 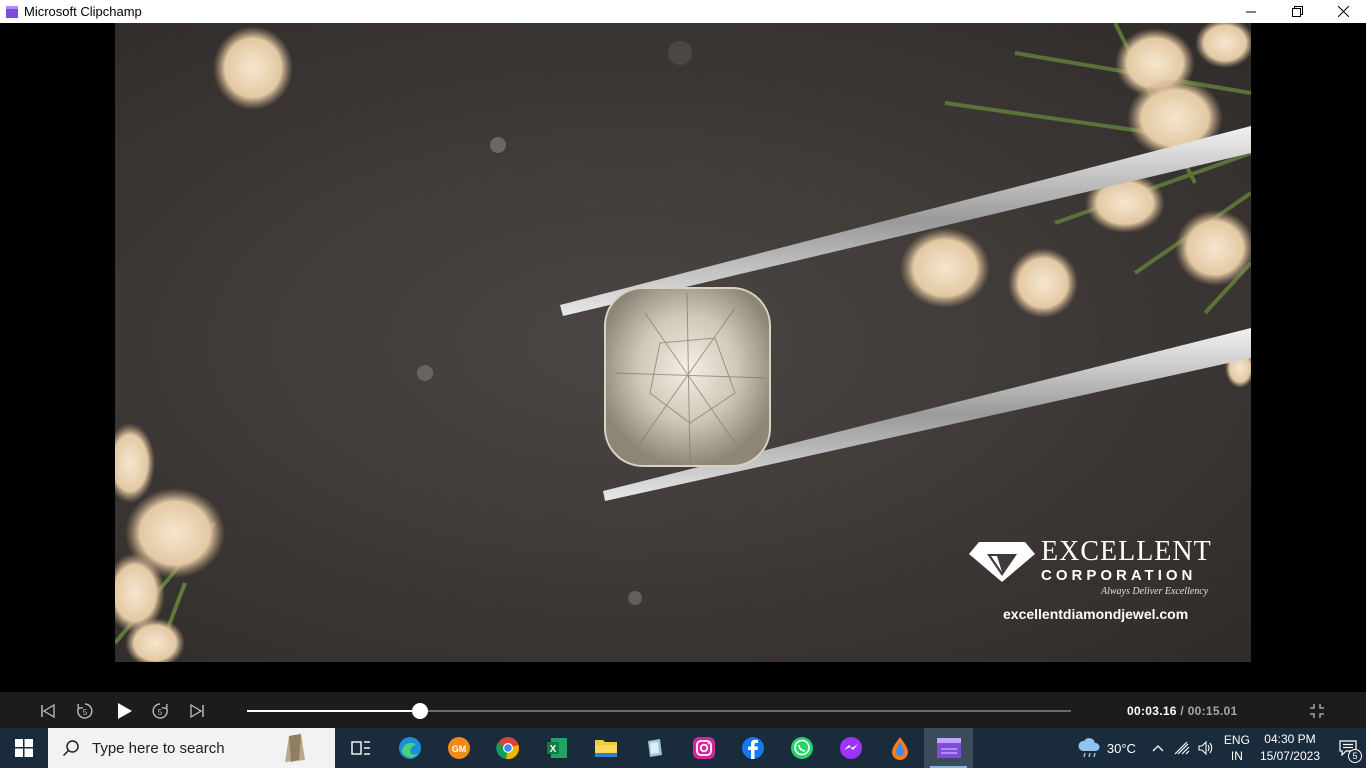 I want to click on task-view-icon, so click(x=360, y=748).